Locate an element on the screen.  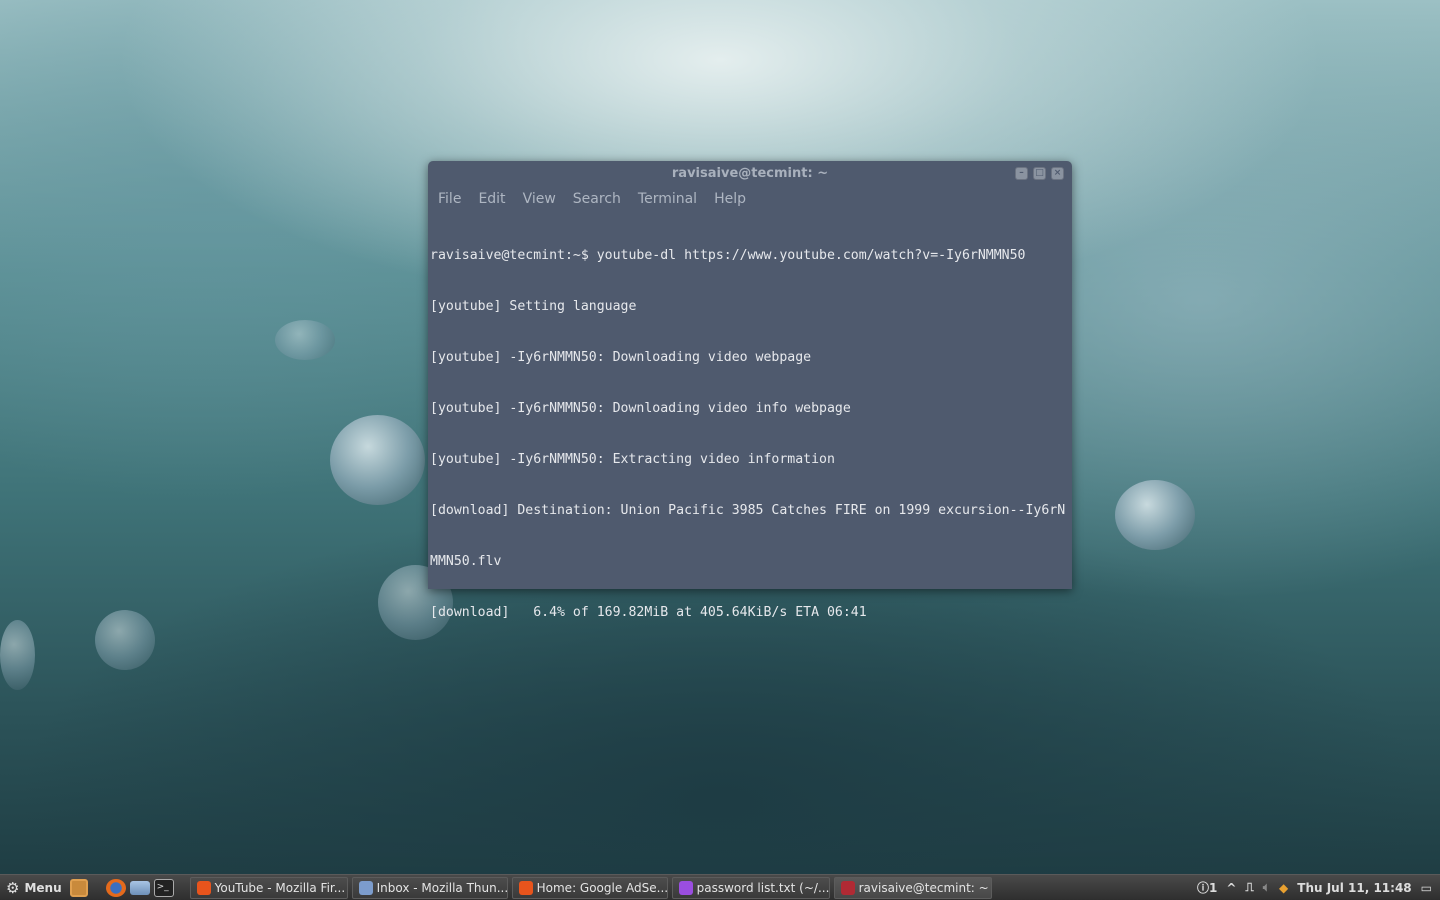
system-tray: ⓘ1 ^ ⎍ 🔈︎ ◆ Thu Jul 11, 11:48 ▭ is located at coordinates (1318, 887).